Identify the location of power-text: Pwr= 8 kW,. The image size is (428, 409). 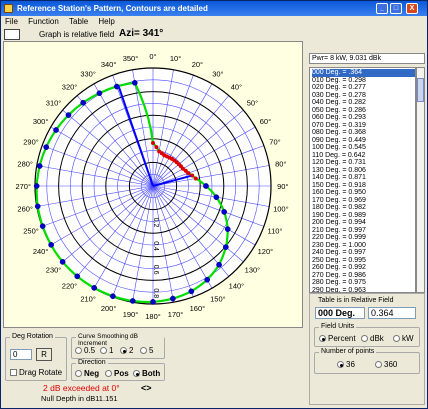
(330, 58).